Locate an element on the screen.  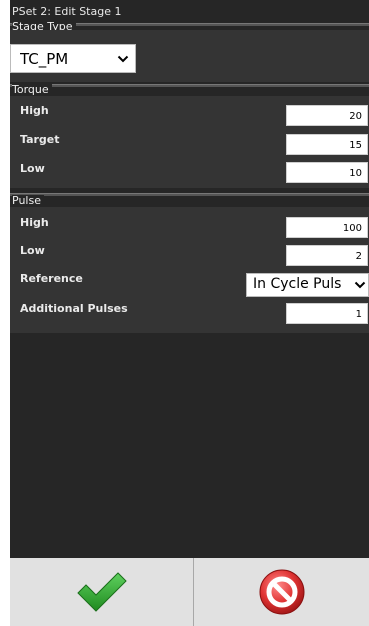
torque-target-label: Target is located at coordinates (40, 139).